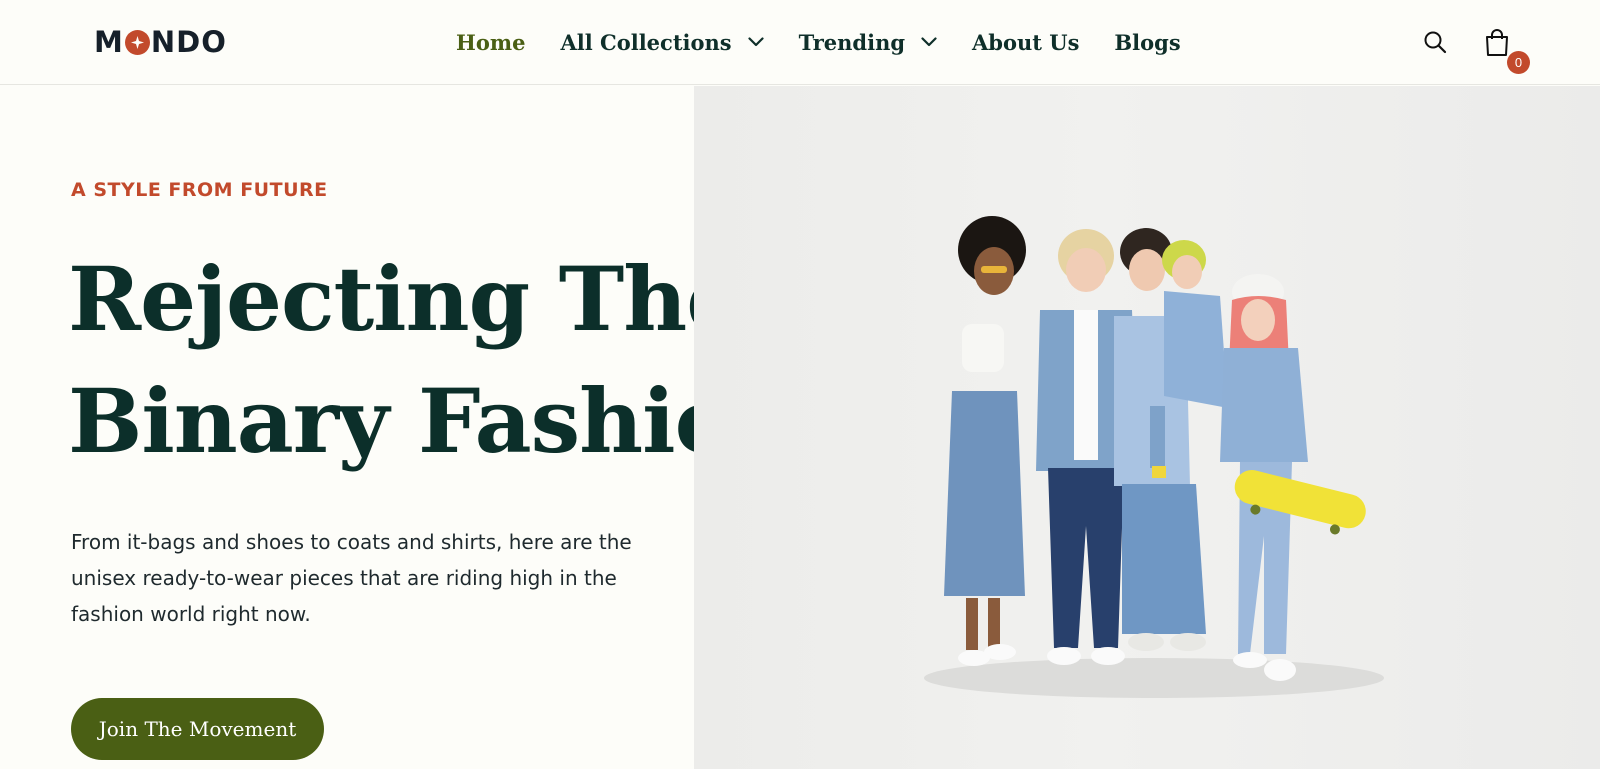  Describe the element at coordinates (405, 299) in the screenshot. I see `hero-headline-line: Rejecting The` at that location.